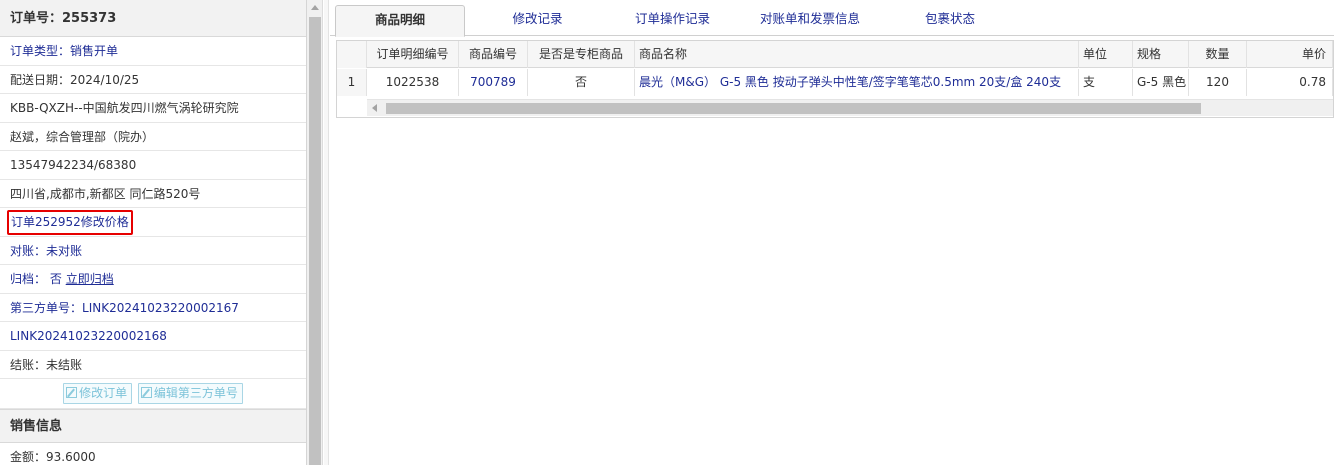 This screenshot has height=465, width=1334. I want to click on settle-row: 结账：未结账, so click(153, 365).